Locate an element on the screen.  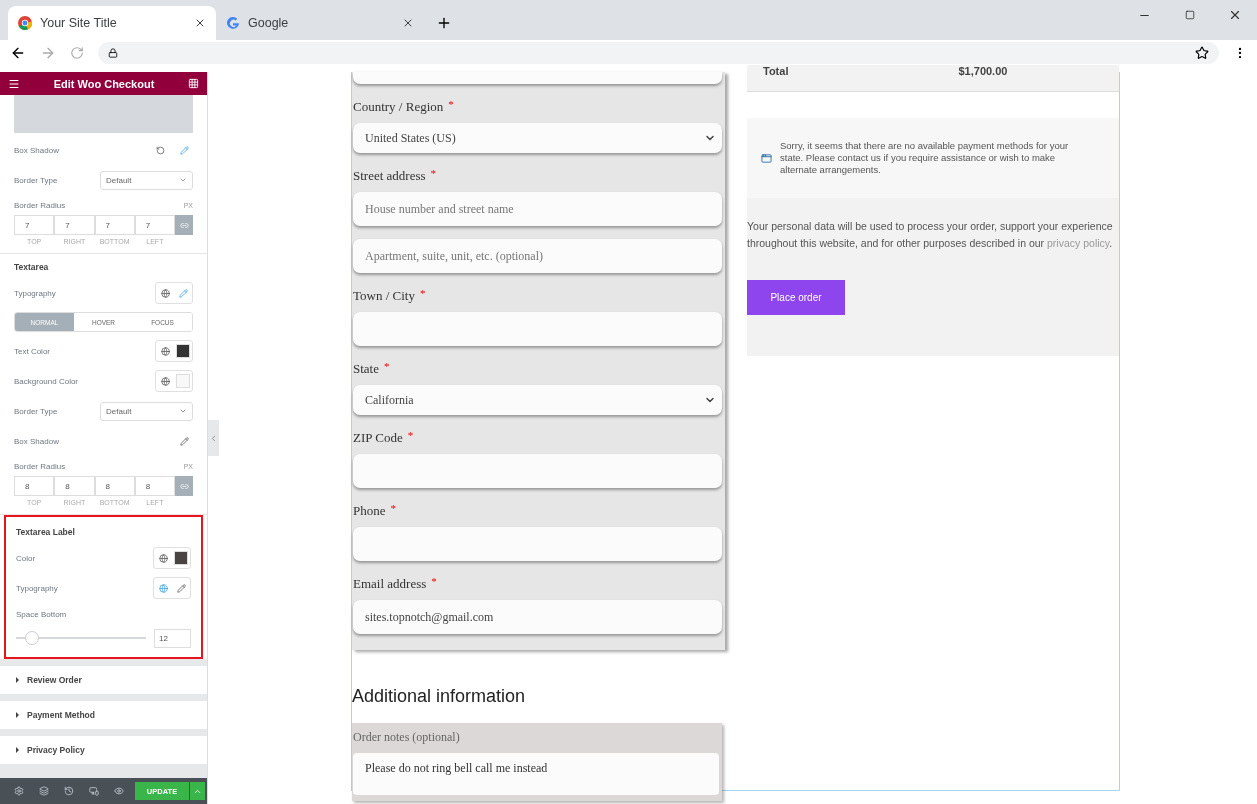
collapse-handle is located at coordinates (213, 438).